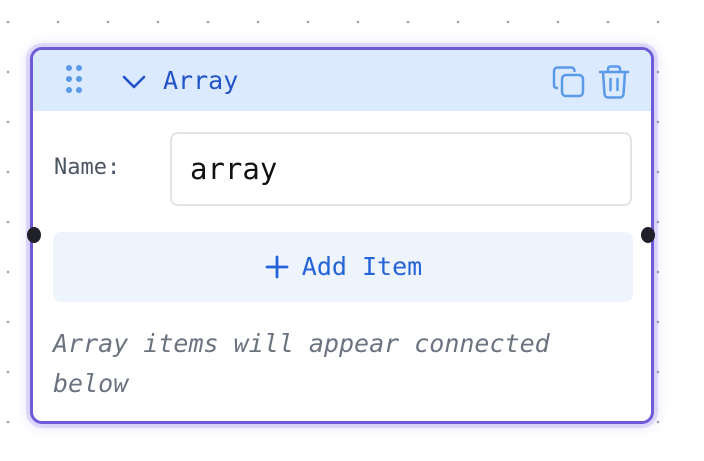 The height and width of the screenshot is (461, 704). I want to click on duplicate-button, so click(569, 82).